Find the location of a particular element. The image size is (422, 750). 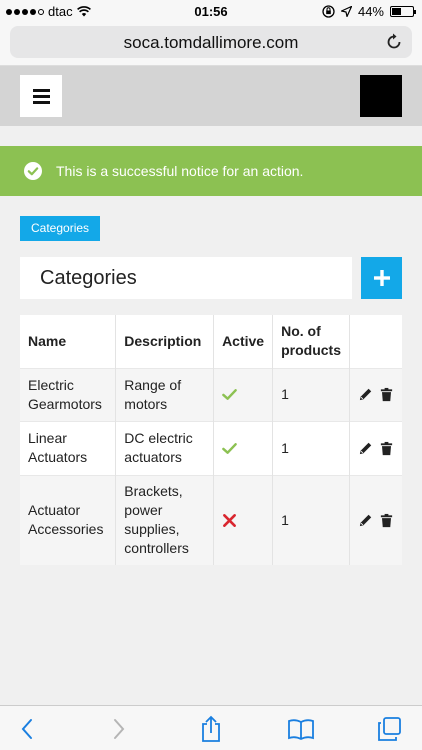

cell-name: Electric Gearmotors is located at coordinates (68, 394).